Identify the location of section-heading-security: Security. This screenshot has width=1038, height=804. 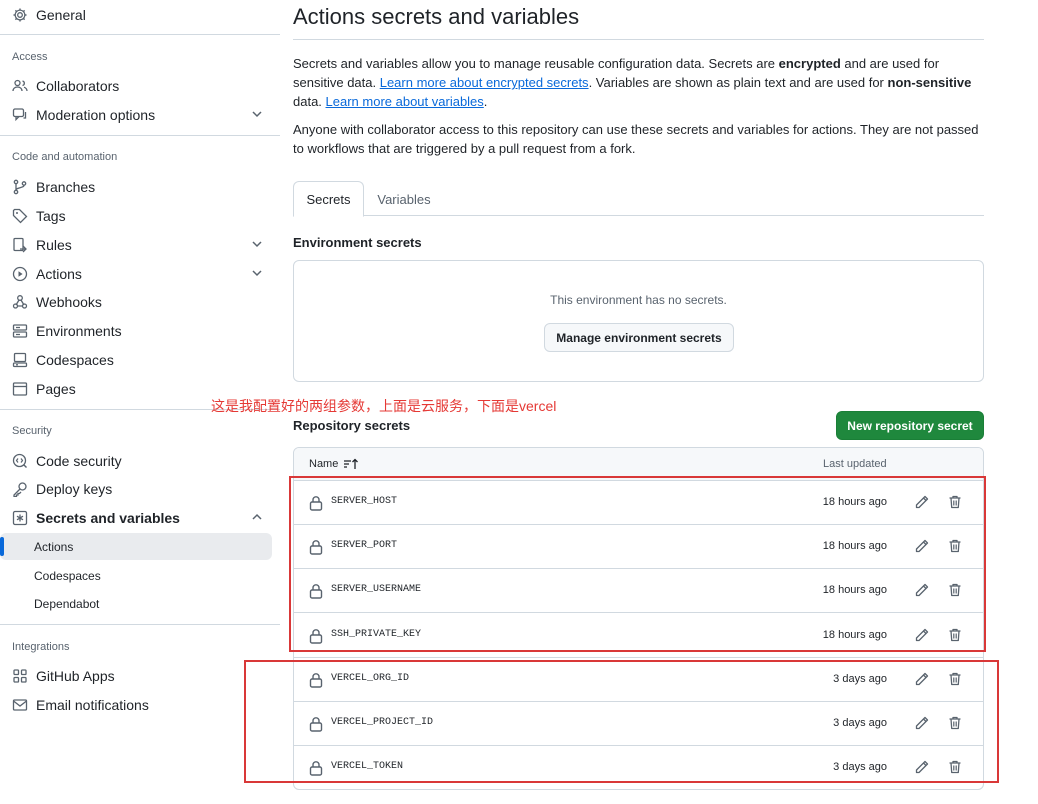
(32, 431).